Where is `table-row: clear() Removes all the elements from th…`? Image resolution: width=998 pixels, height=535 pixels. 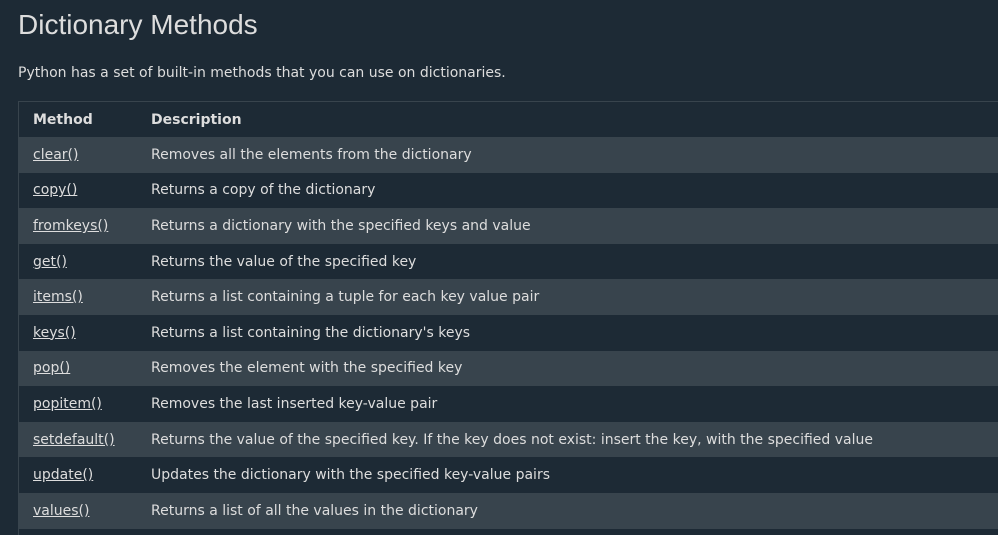
table-row: clear() Removes all the elements from th… is located at coordinates (508, 155).